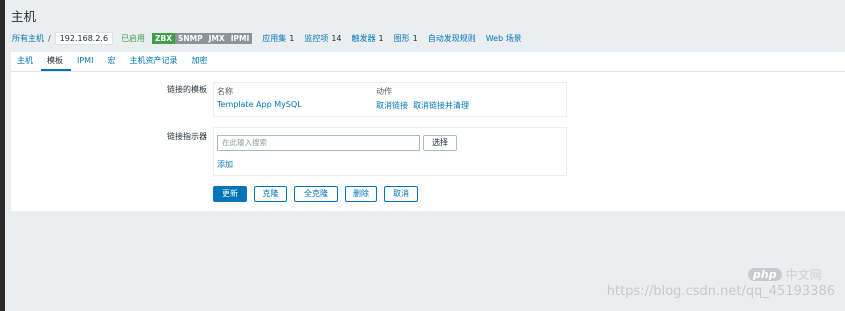  What do you see at coordinates (187, 136) in the screenshot?
I see `link-indicator-label: 链接指示器` at bounding box center [187, 136].